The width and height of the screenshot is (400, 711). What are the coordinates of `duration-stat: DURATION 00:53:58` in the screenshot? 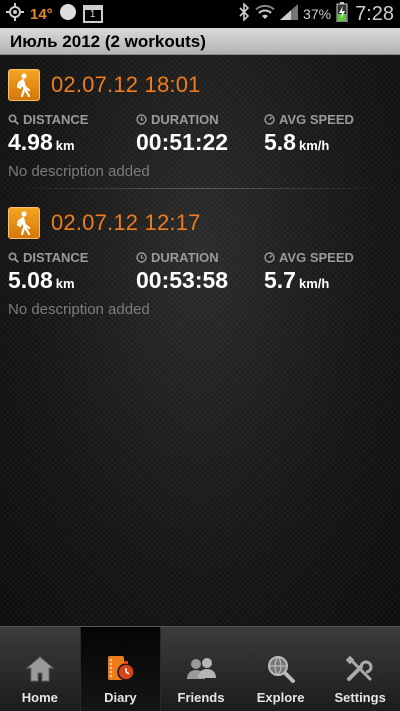 It's located at (200, 273).